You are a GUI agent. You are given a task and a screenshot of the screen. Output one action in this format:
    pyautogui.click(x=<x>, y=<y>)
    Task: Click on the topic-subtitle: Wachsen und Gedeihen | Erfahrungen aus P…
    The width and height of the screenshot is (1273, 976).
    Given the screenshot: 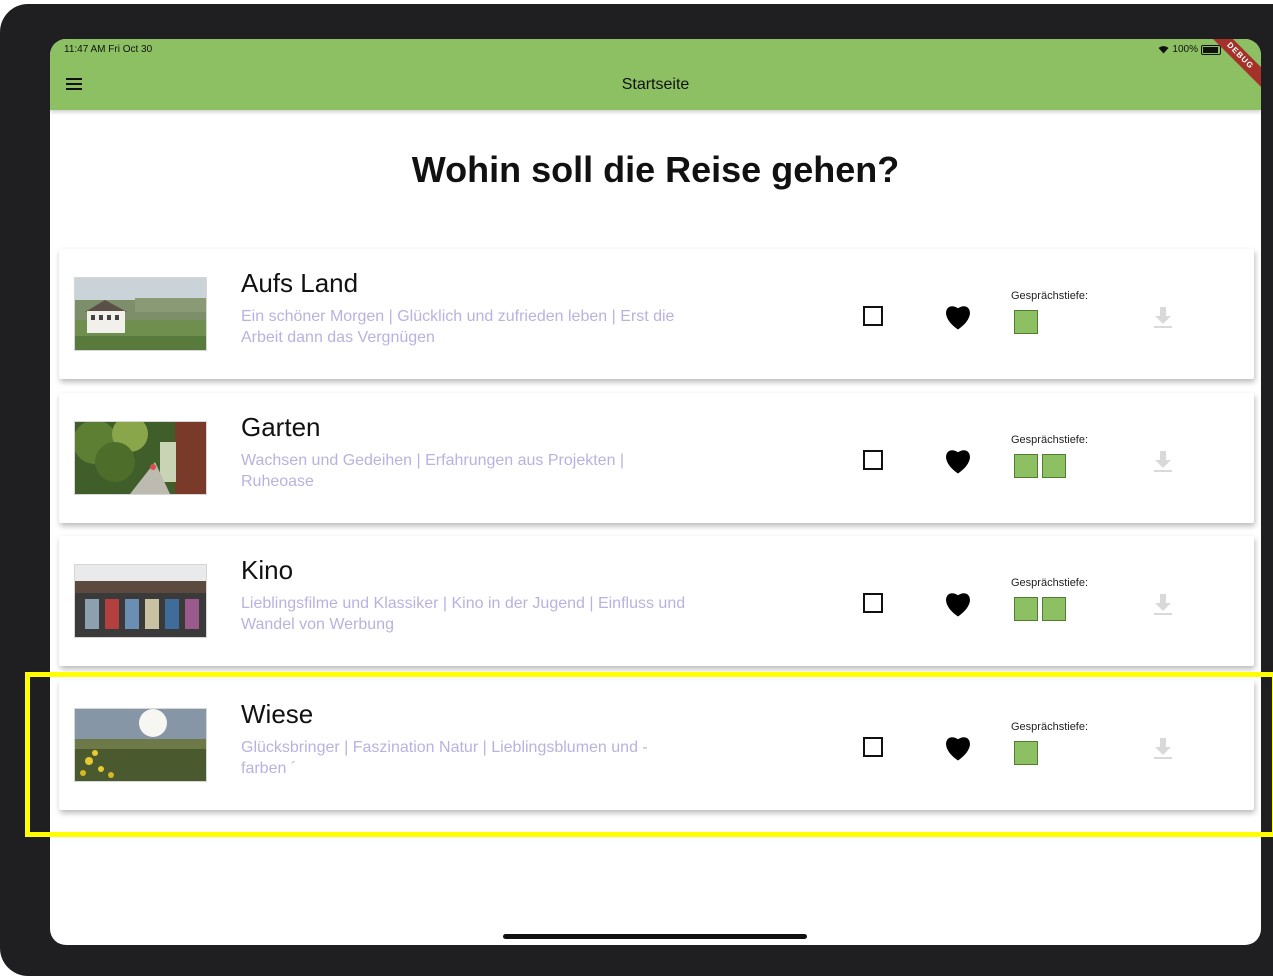 What is the action you would take?
    pyautogui.click(x=433, y=471)
    